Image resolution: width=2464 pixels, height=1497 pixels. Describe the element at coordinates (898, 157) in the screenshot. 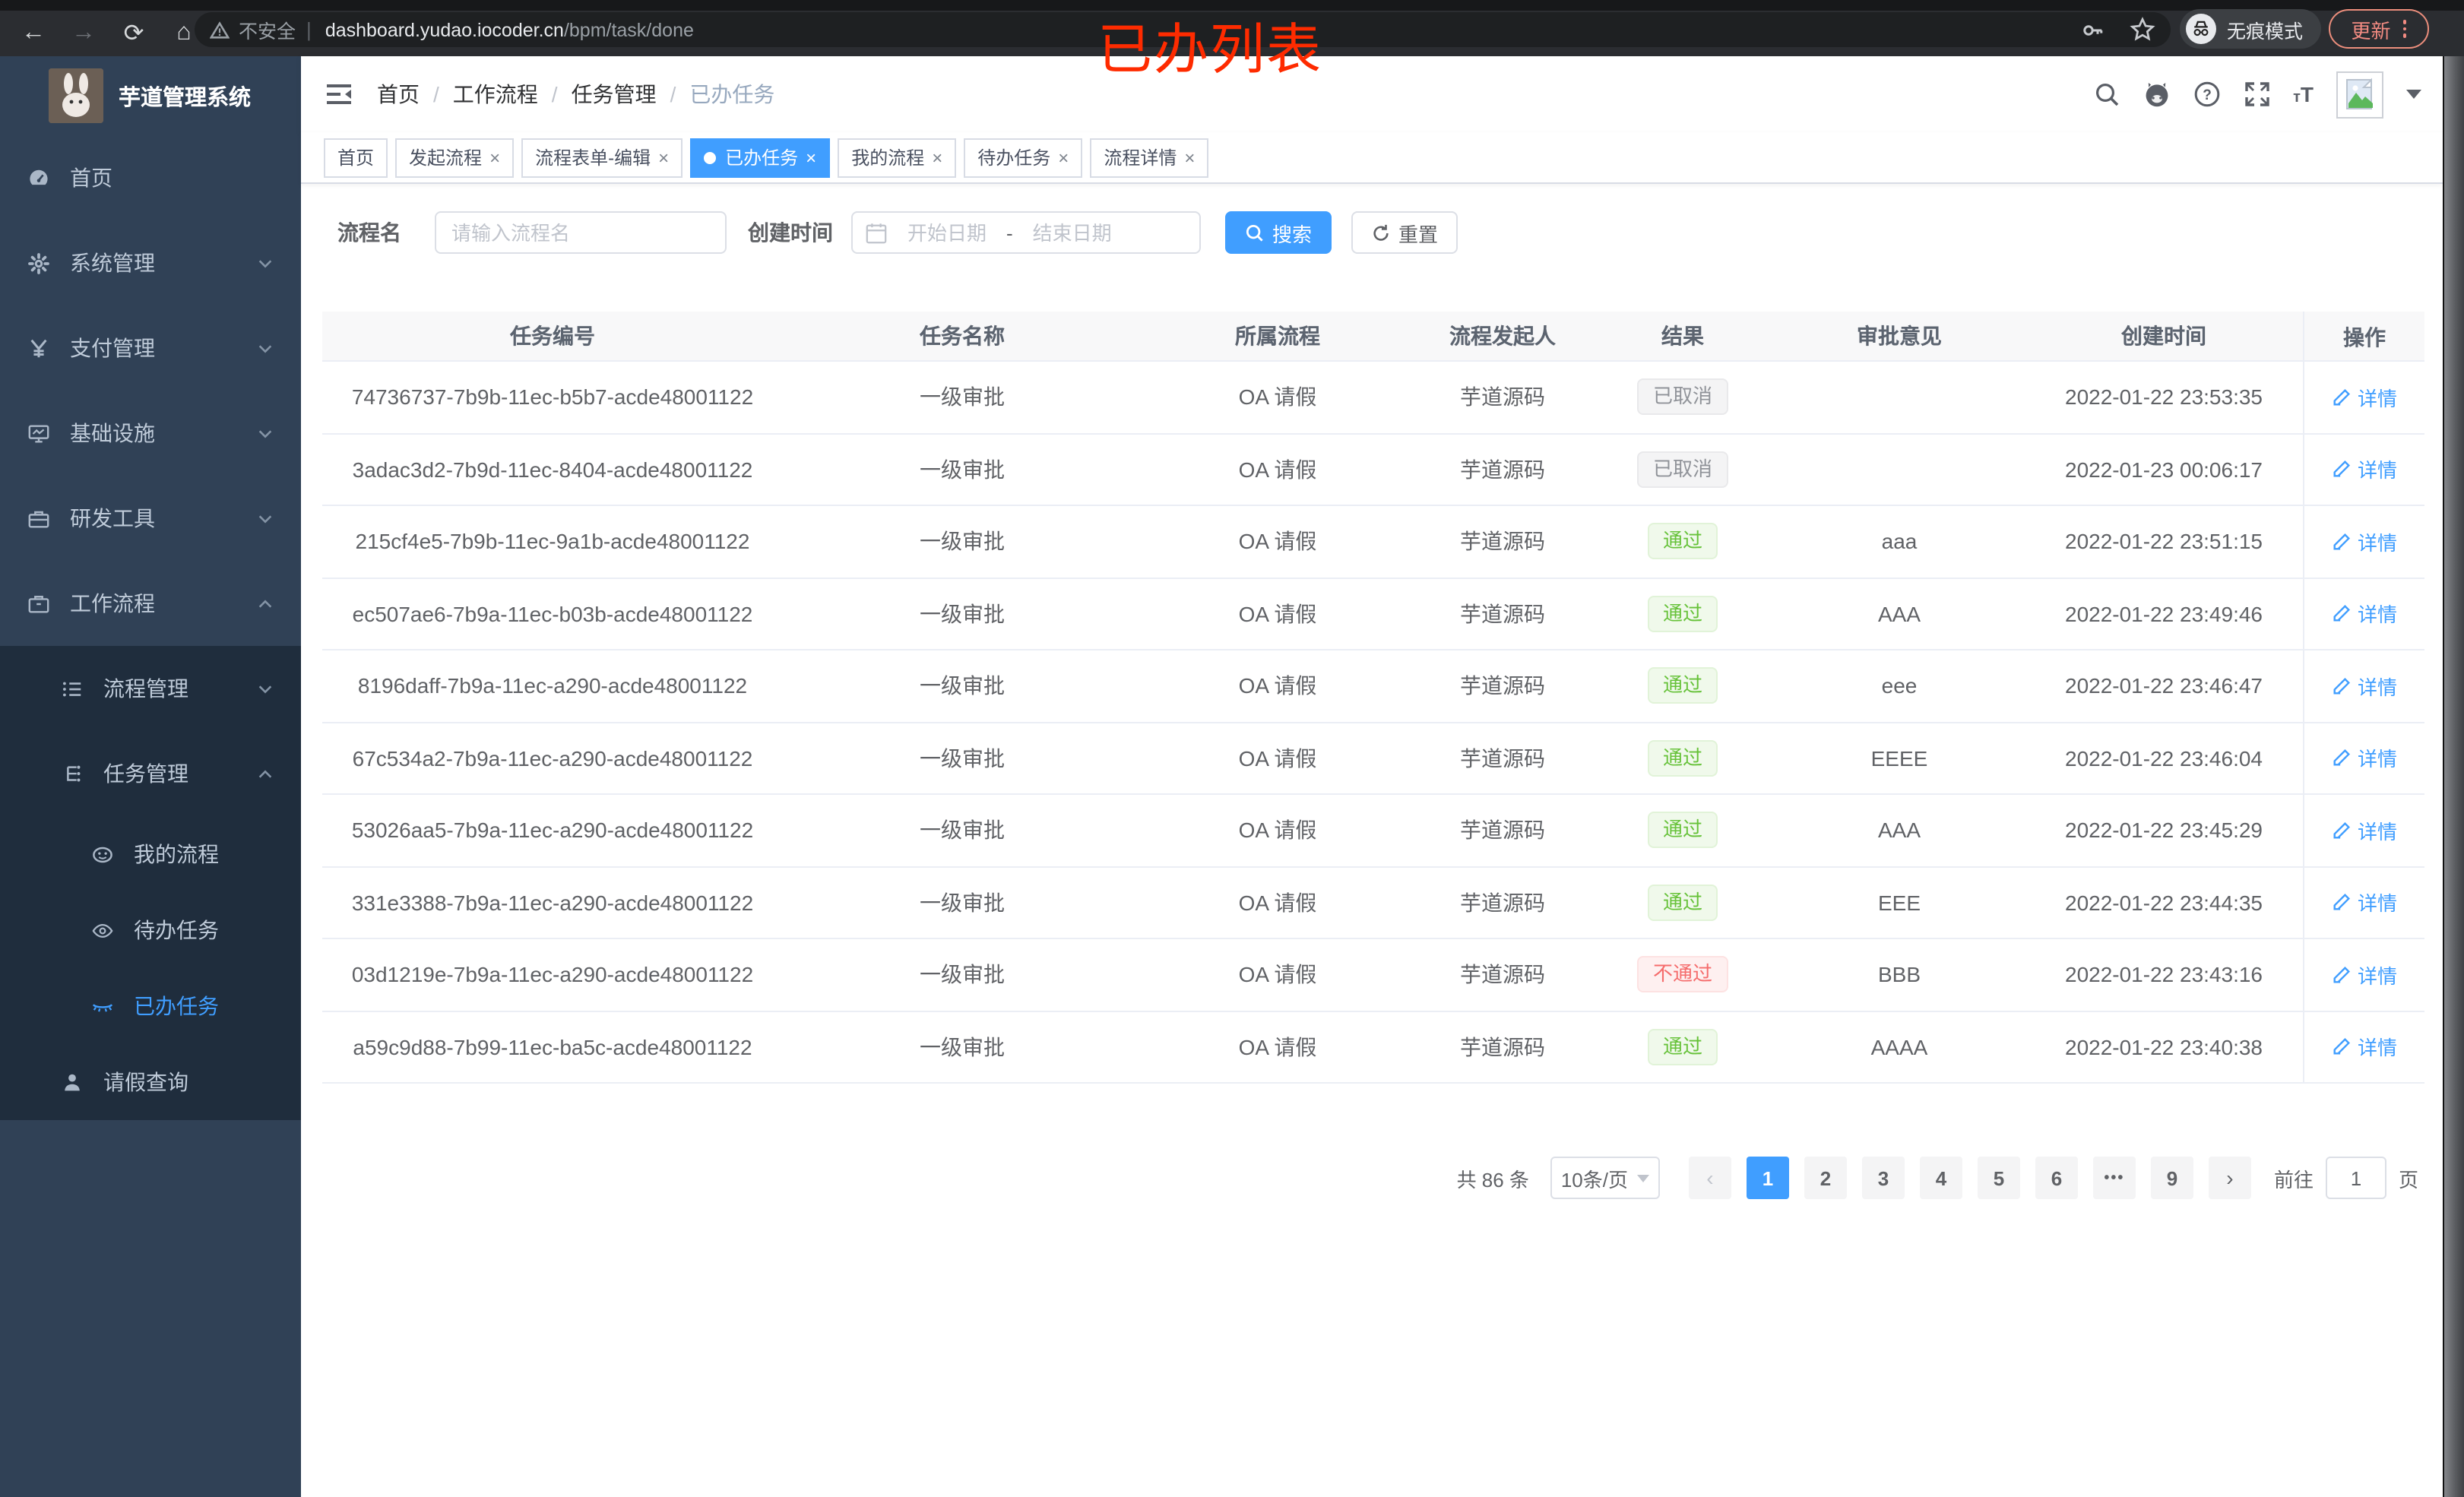

I see `tab-my-process: 我的流程 ×` at that location.